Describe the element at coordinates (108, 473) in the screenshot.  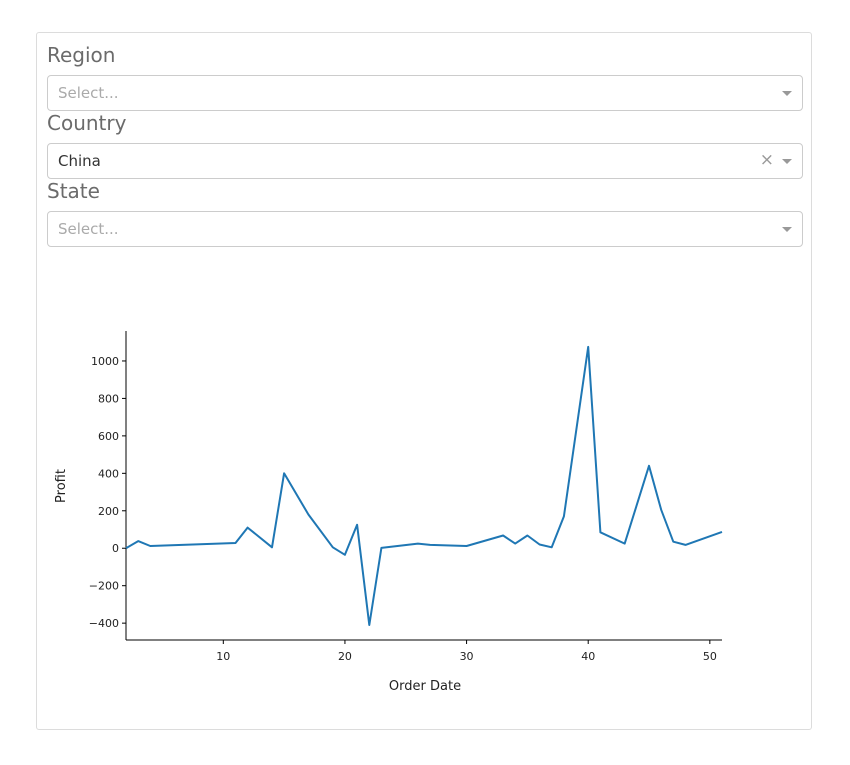
I see `y-tick-label: 400` at that location.